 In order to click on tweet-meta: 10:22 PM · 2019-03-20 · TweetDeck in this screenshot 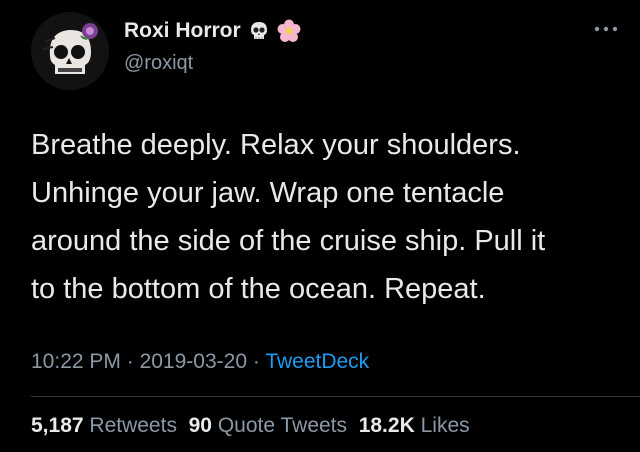, I will do `click(200, 362)`.